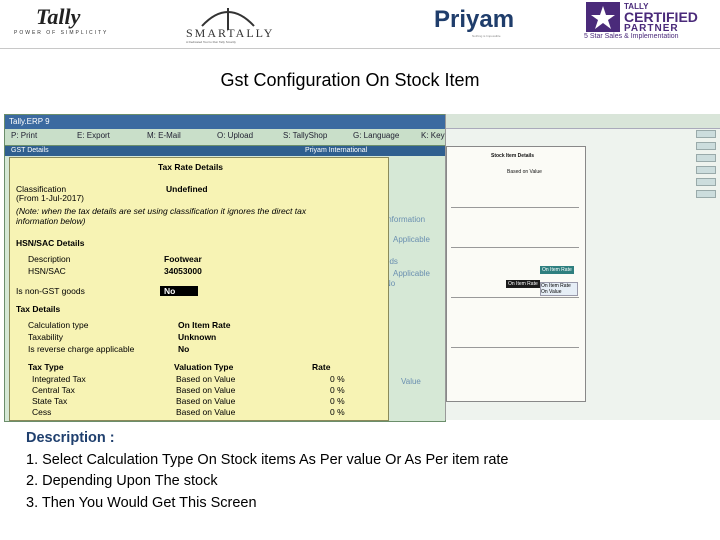 The height and width of the screenshot is (540, 720). Describe the element at coordinates (183, 349) in the screenshot. I see `reverse-charge-value: No` at that location.